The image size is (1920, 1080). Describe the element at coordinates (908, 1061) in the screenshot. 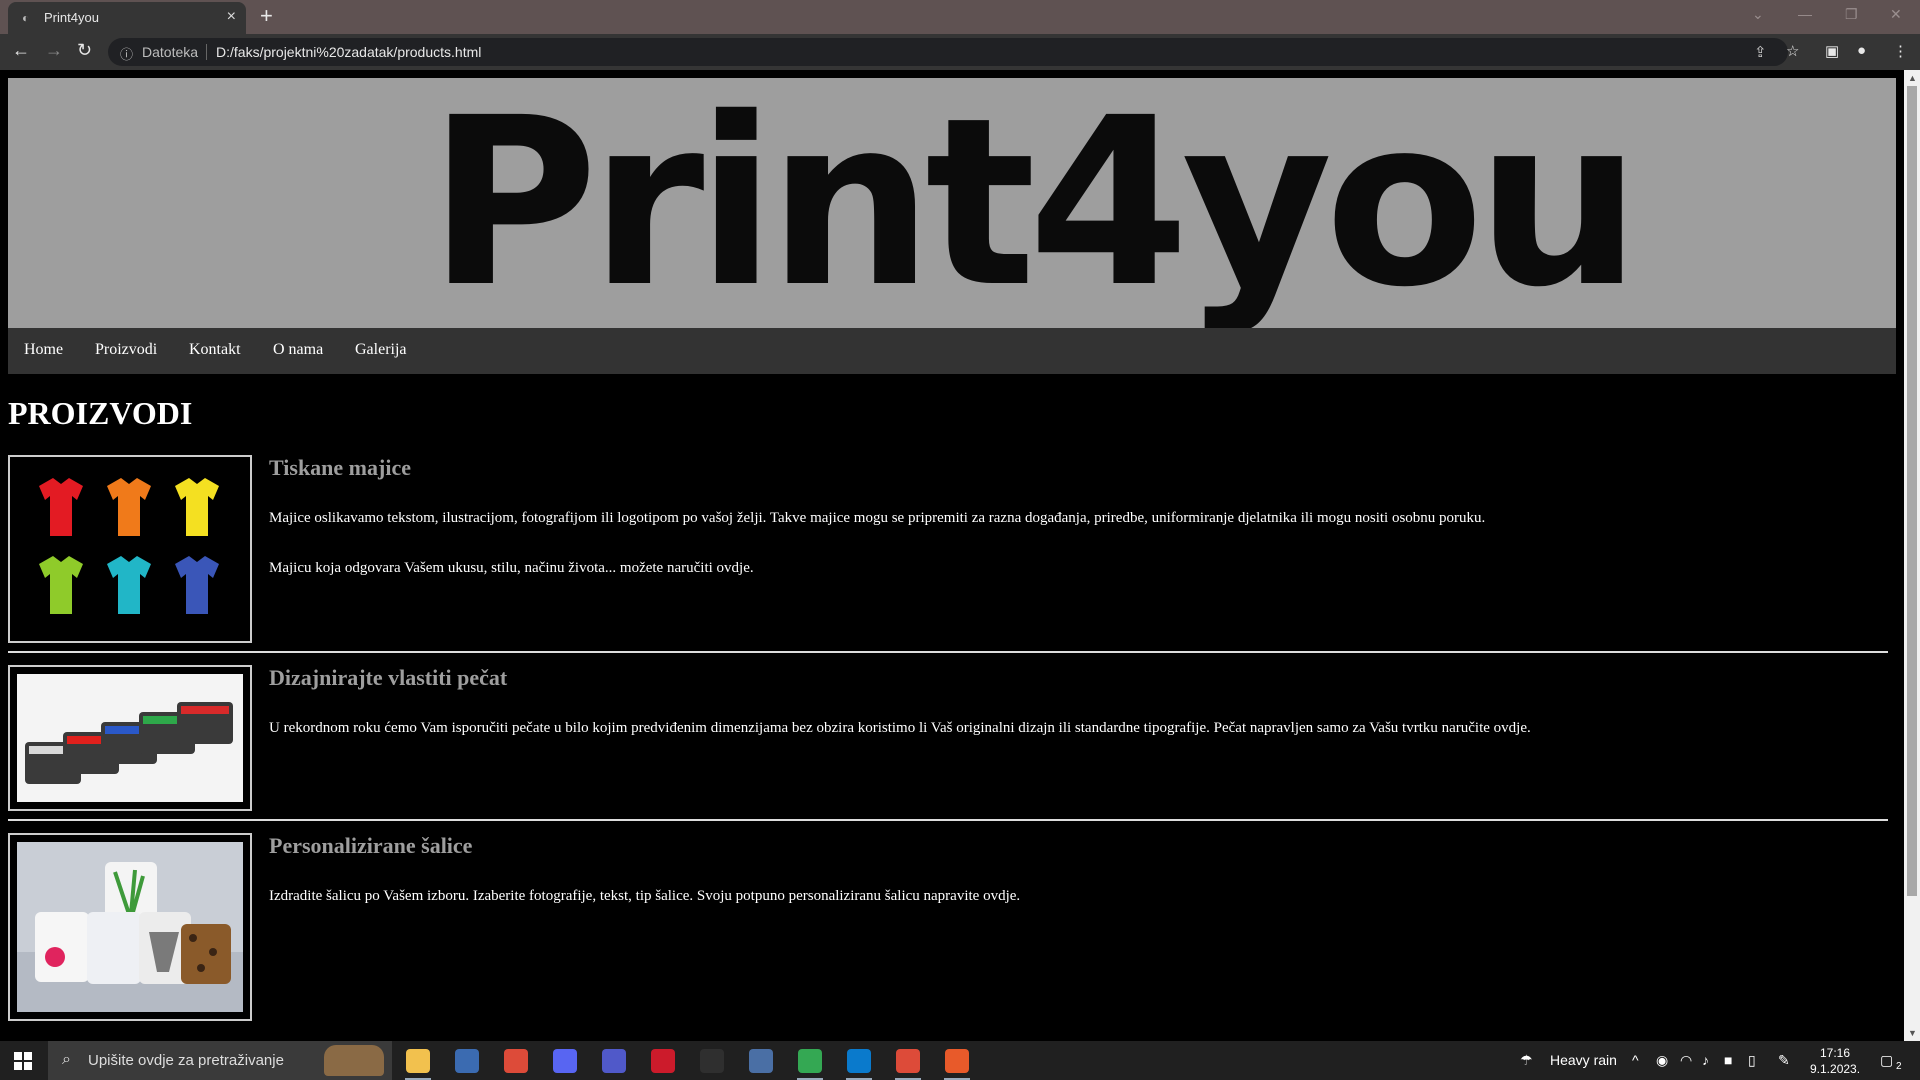

I see `chrome-active-icon` at that location.